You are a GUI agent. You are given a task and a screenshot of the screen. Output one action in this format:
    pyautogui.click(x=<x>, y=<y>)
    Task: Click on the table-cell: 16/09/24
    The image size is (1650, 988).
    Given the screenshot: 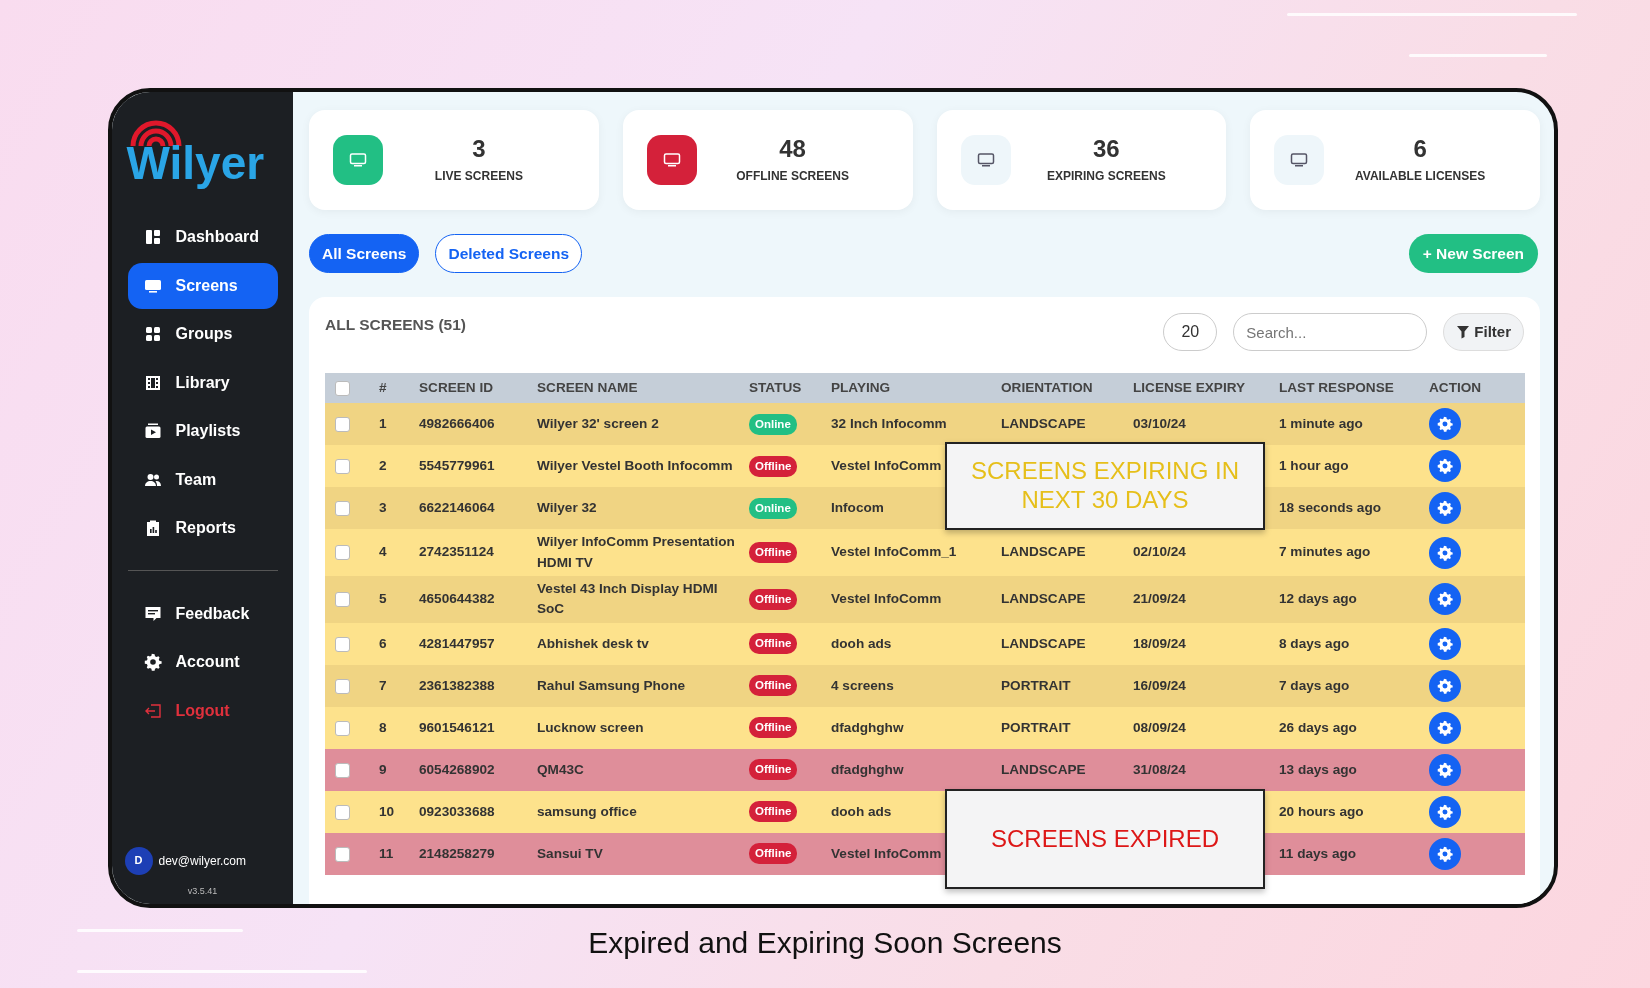 What is the action you would take?
    pyautogui.click(x=1159, y=685)
    